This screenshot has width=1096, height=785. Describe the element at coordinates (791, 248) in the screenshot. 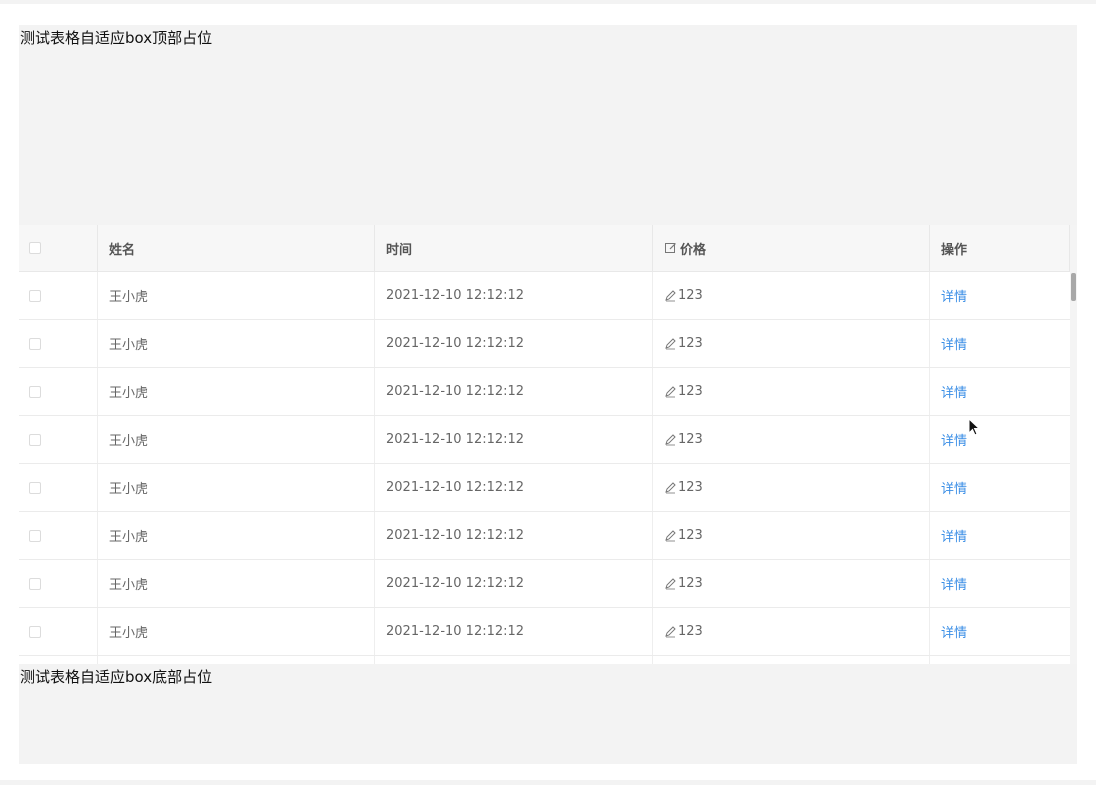

I see `header-price: 价格` at that location.